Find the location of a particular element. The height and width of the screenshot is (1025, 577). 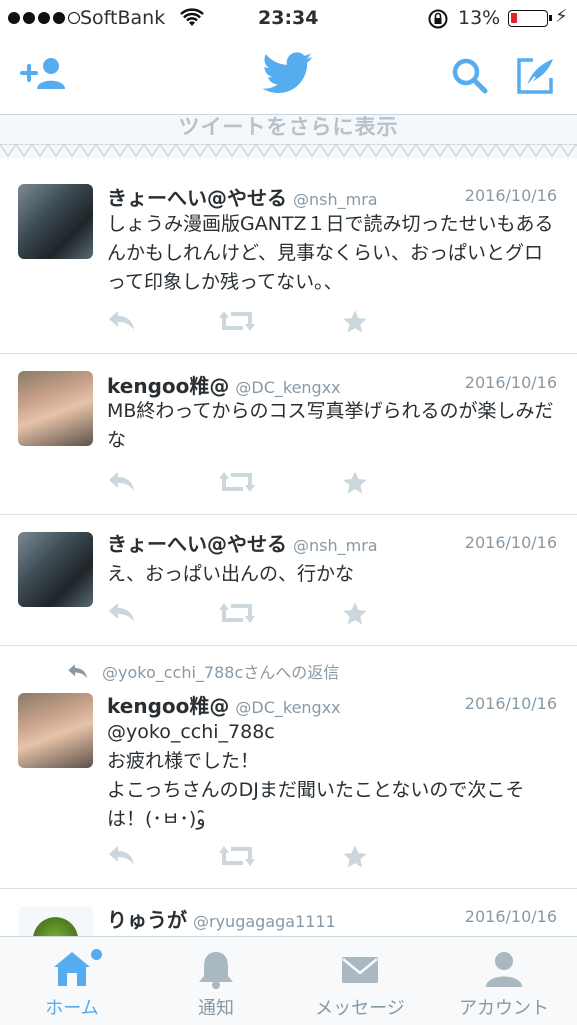

bottom-tab-bar: ホーム 通知 メッセージ アカウント is located at coordinates (288, 980).